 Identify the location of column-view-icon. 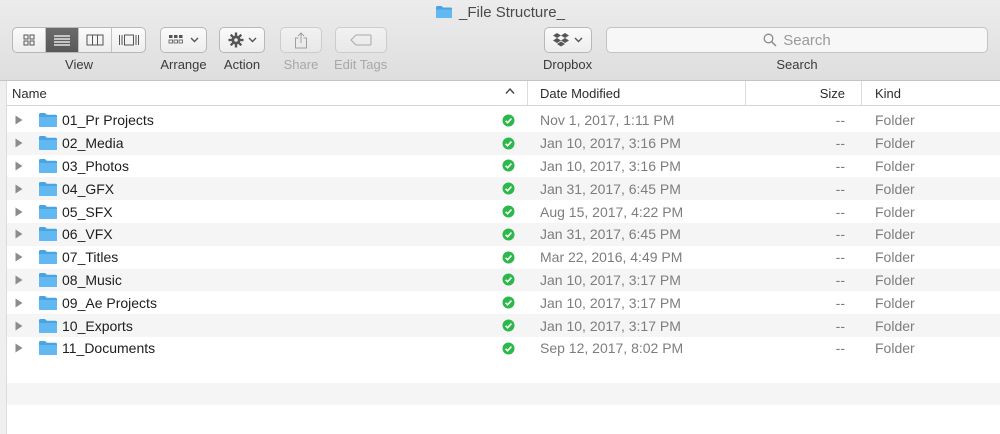
(95, 40).